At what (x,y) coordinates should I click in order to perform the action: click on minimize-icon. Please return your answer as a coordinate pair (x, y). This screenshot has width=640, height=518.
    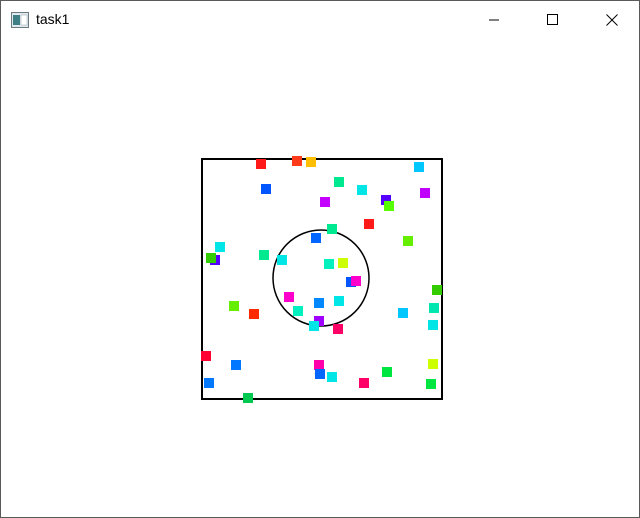
    Looking at the image, I should click on (494, 20).